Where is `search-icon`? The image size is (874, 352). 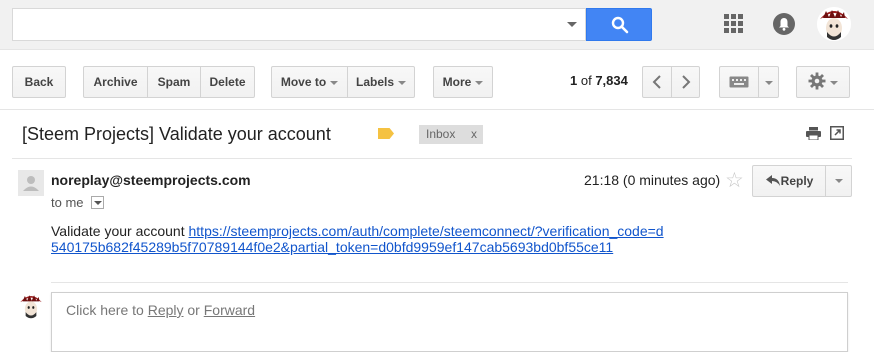
search-icon is located at coordinates (620, 25).